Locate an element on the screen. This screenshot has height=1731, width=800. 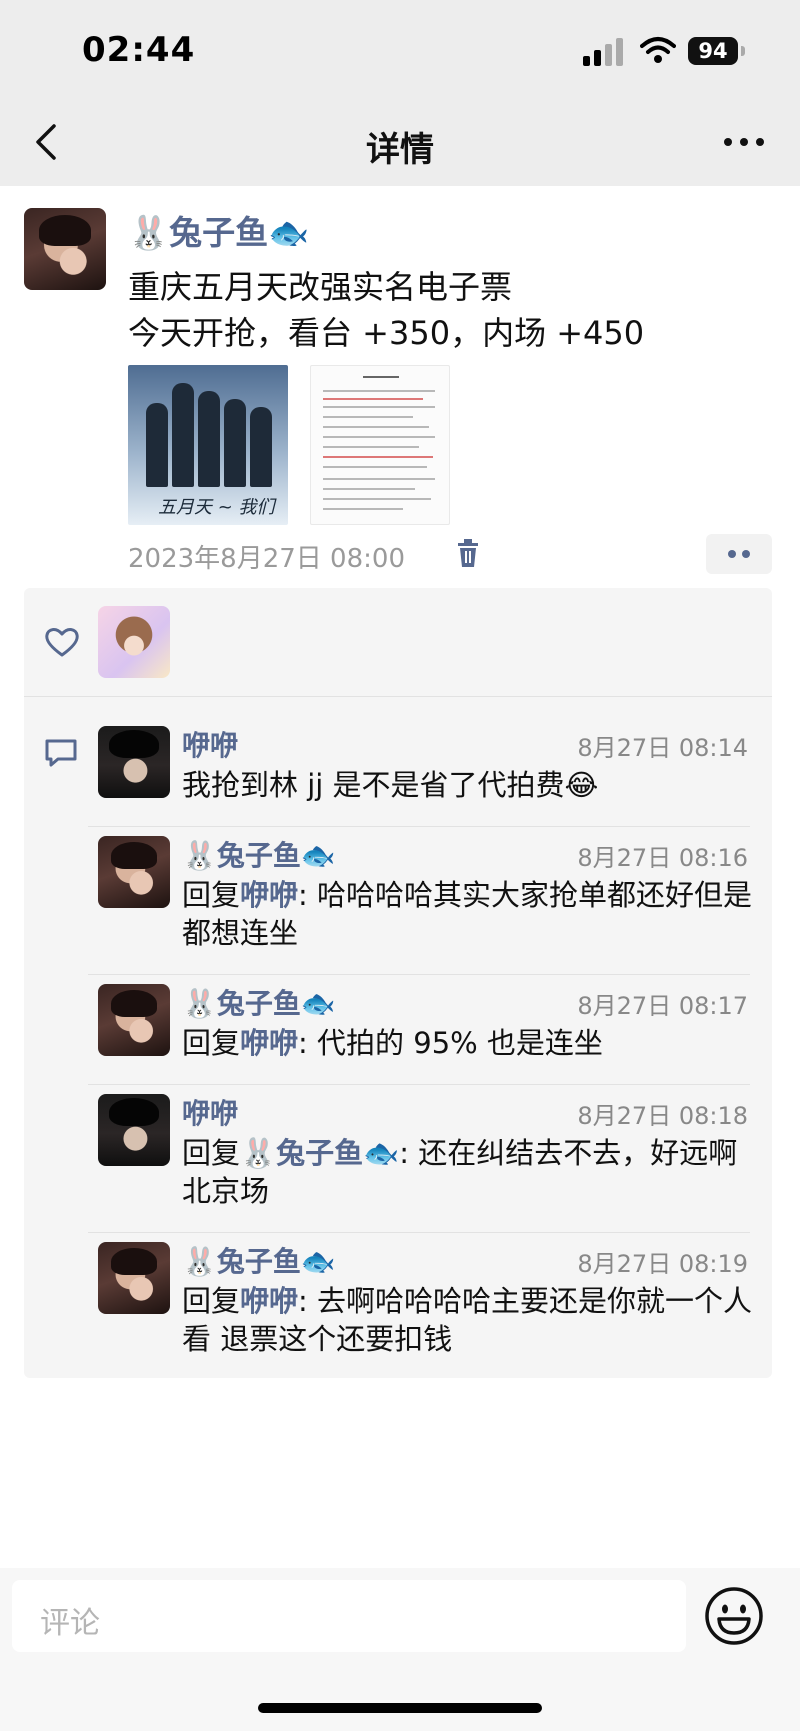
post-image-document is located at coordinates (380, 445).